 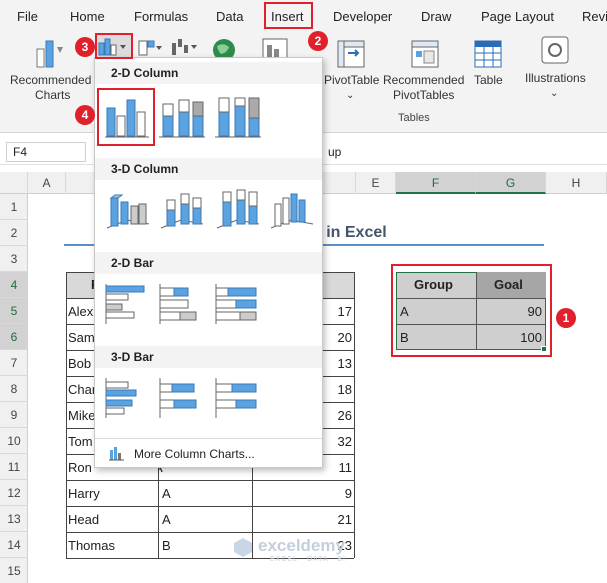 I want to click on row-header-6: 6, so click(x=14, y=337).